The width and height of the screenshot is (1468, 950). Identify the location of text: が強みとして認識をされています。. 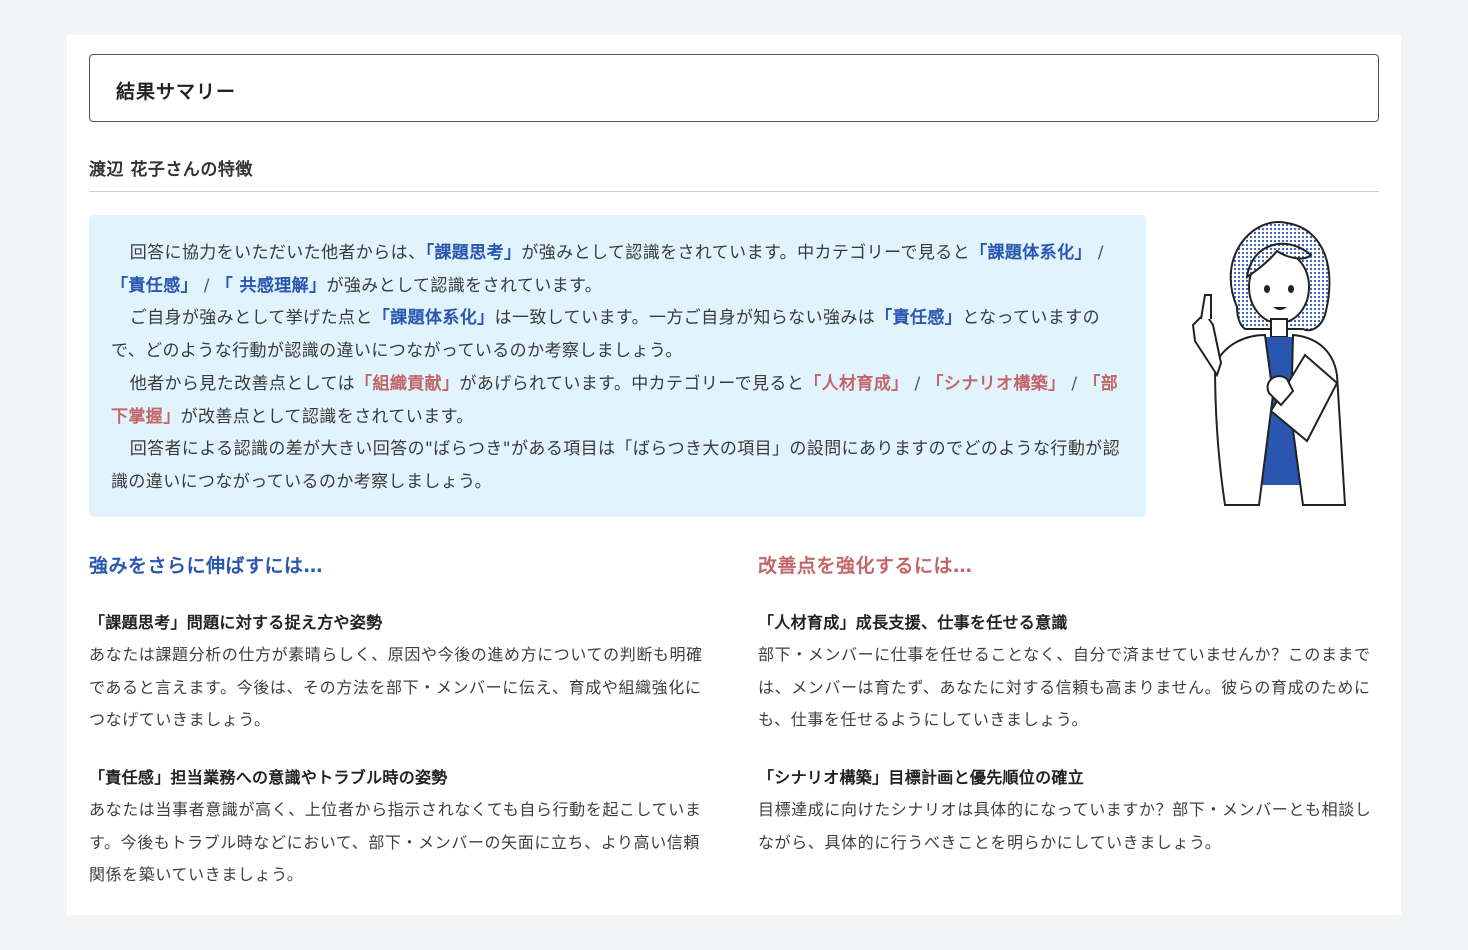
(464, 285).